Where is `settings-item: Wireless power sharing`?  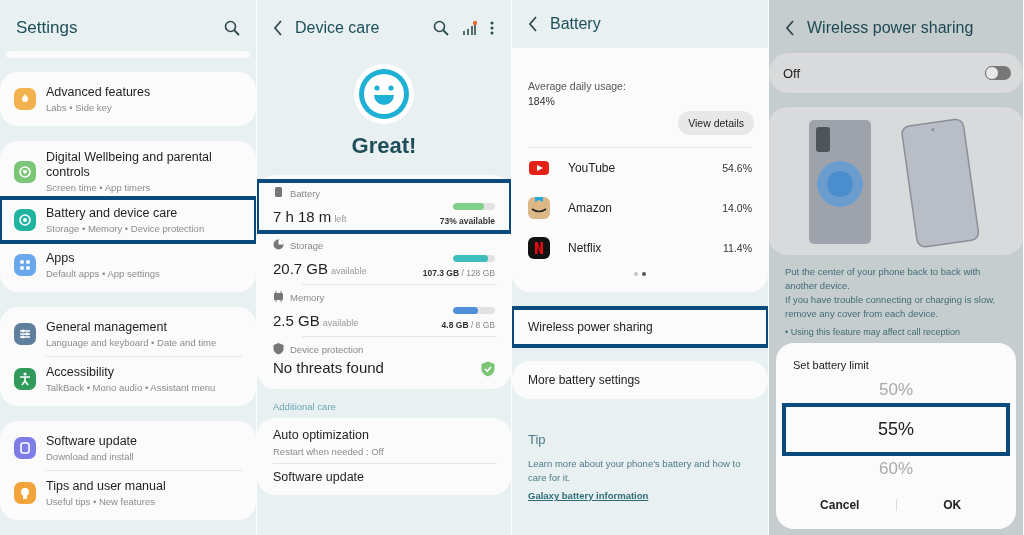 settings-item: Wireless power sharing is located at coordinates (640, 327).